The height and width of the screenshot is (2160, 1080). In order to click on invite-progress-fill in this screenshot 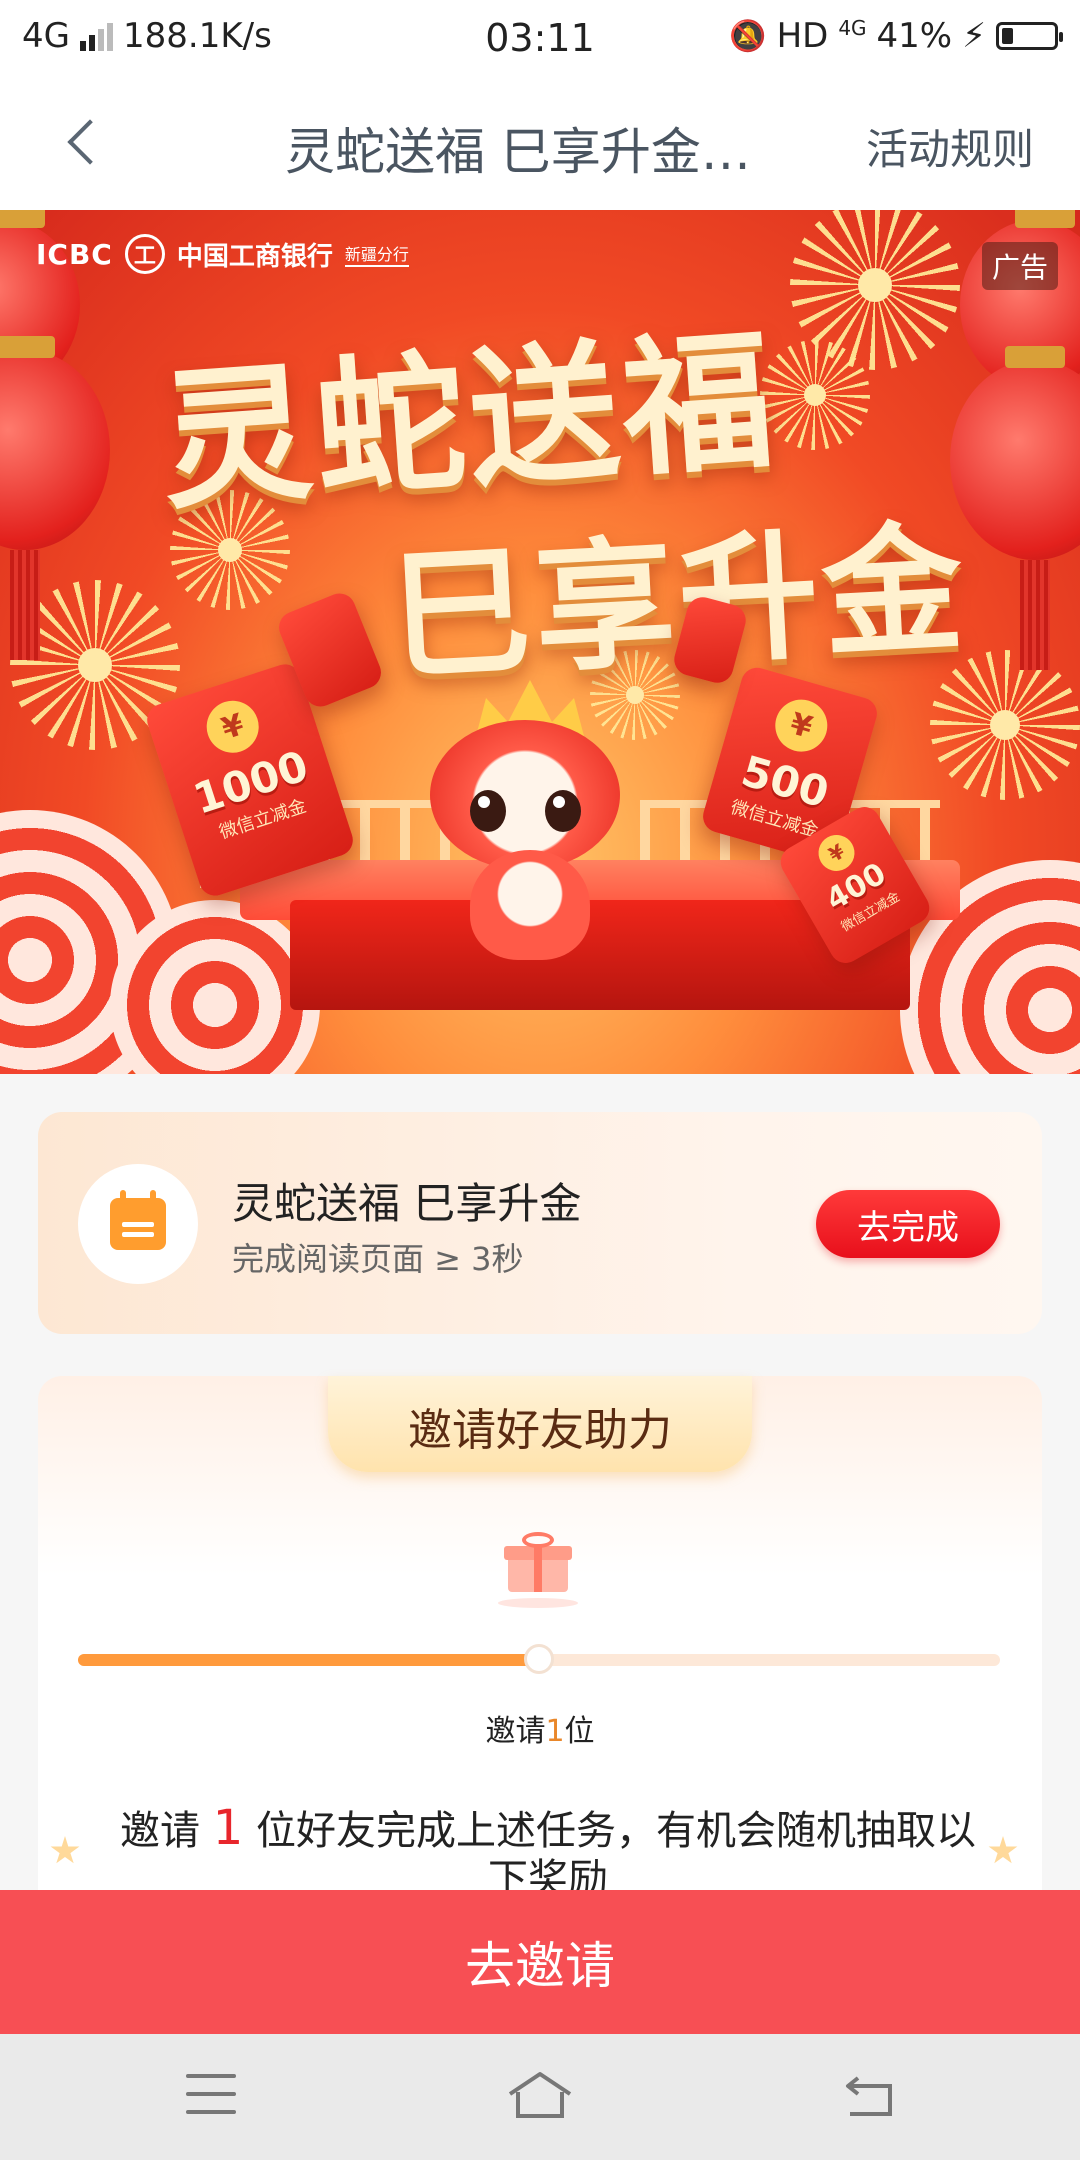, I will do `click(308, 1660)`.